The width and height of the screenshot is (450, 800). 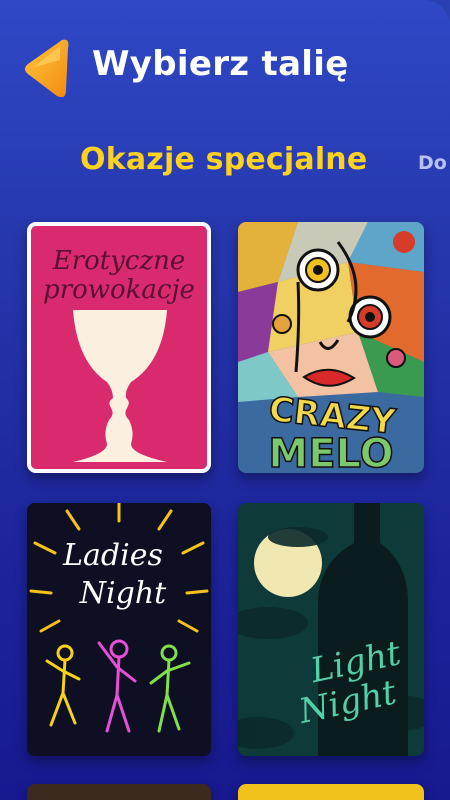 I want to click on crazy-melo-deck-cover: CRAZY MELO, so click(x=331, y=347).